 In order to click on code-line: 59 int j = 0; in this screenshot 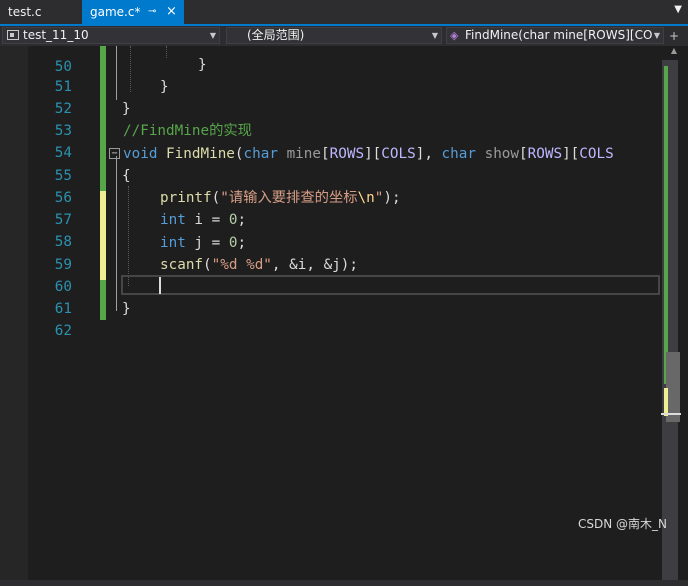, I will do `click(330, 252)`.